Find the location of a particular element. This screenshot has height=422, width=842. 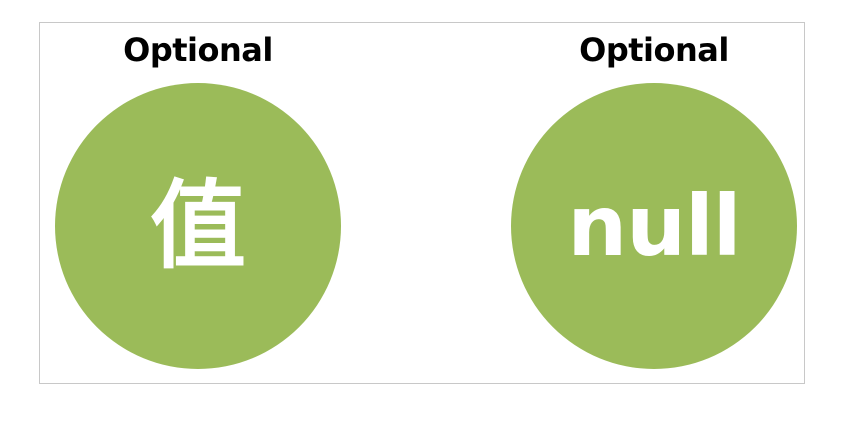

value-circle-text: 值 is located at coordinates (198, 226).